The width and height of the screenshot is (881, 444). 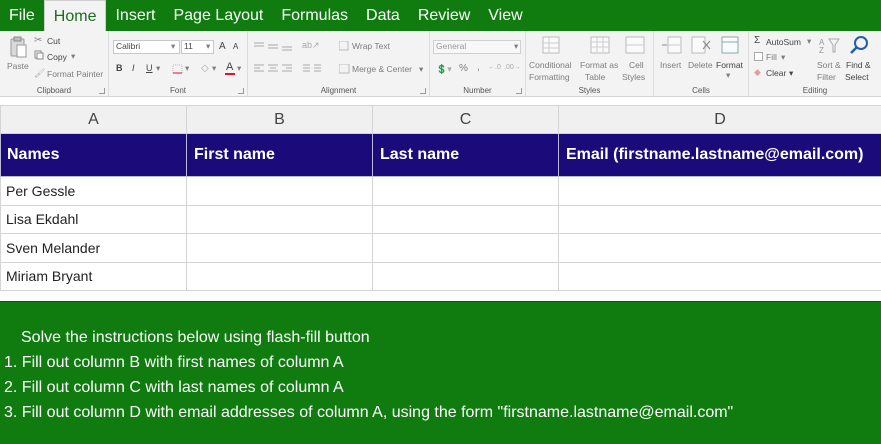 What do you see at coordinates (477, 90) in the screenshot?
I see `number-label: Number` at bounding box center [477, 90].